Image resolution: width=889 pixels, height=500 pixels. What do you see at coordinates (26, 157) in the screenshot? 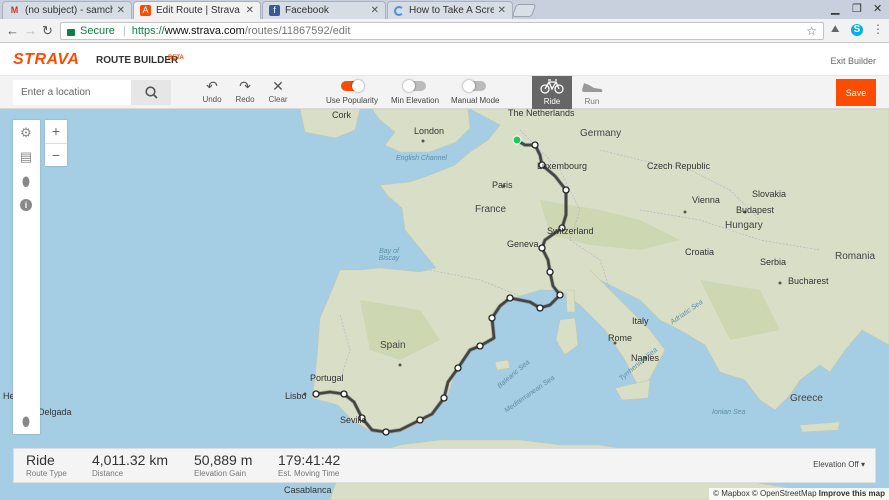
I see `list-icon: ▤` at bounding box center [26, 157].